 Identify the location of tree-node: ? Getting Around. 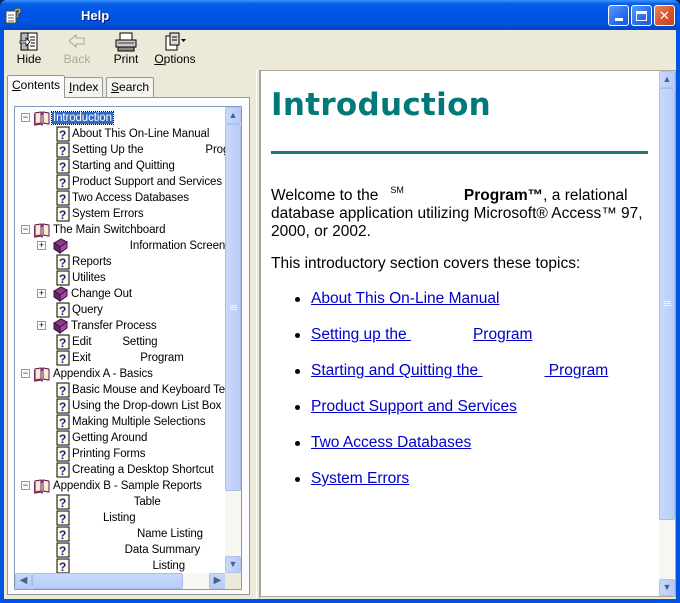
(120, 438).